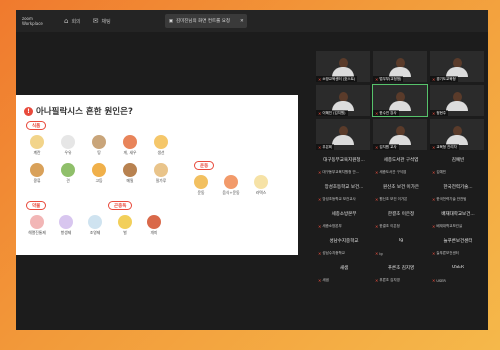  I want to click on participant-name-tile: 늘푸른보건센터 ✕ 늘푸른보건센터, so click(458, 246).